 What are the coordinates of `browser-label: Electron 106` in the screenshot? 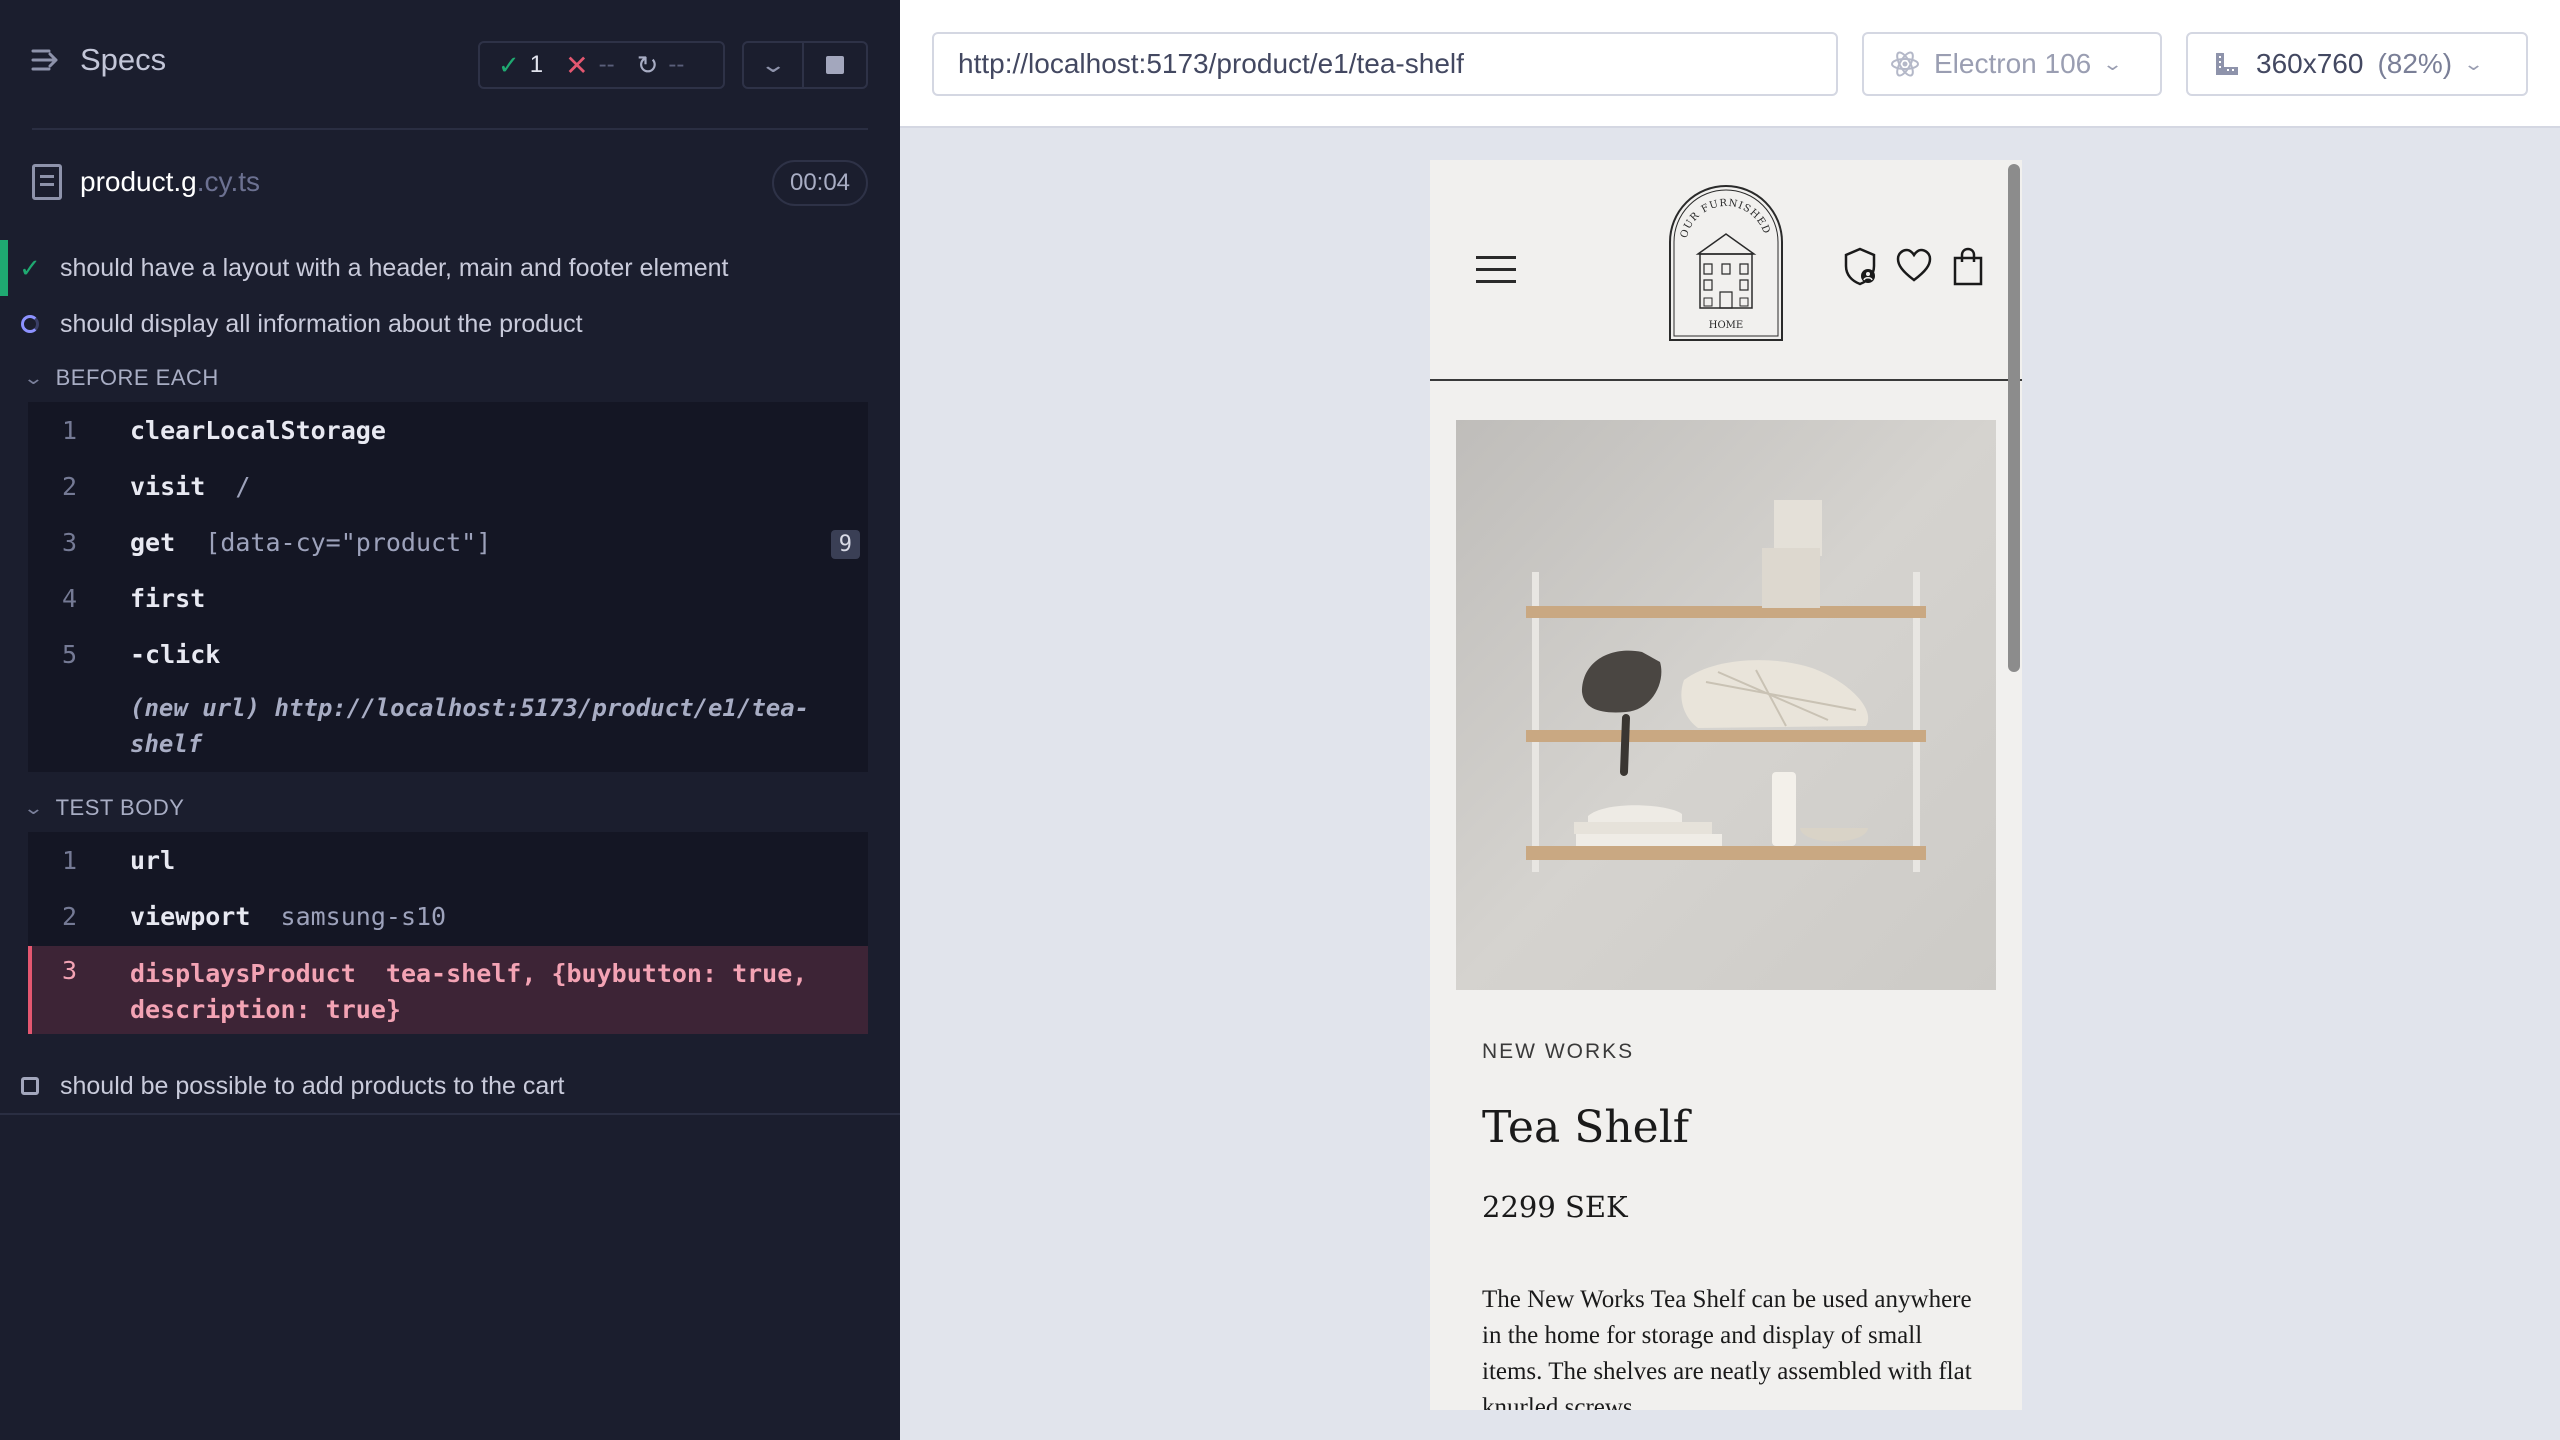 It's located at (2013, 63).